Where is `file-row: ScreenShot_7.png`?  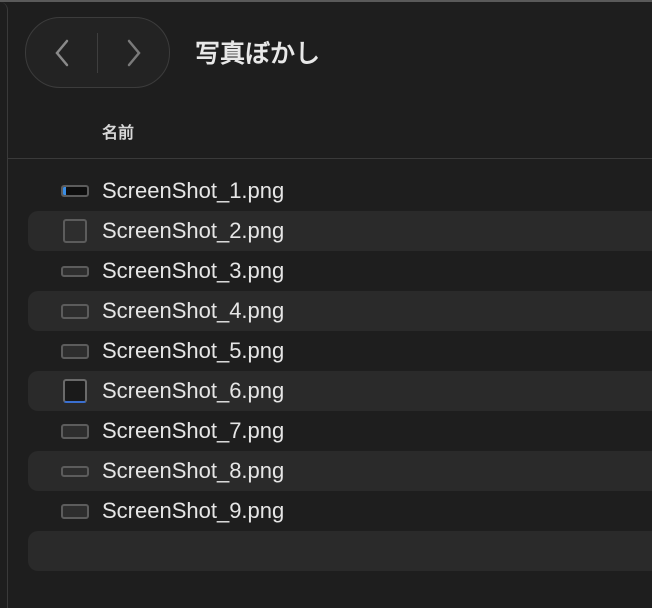 file-row: ScreenShot_7.png is located at coordinates (340, 431).